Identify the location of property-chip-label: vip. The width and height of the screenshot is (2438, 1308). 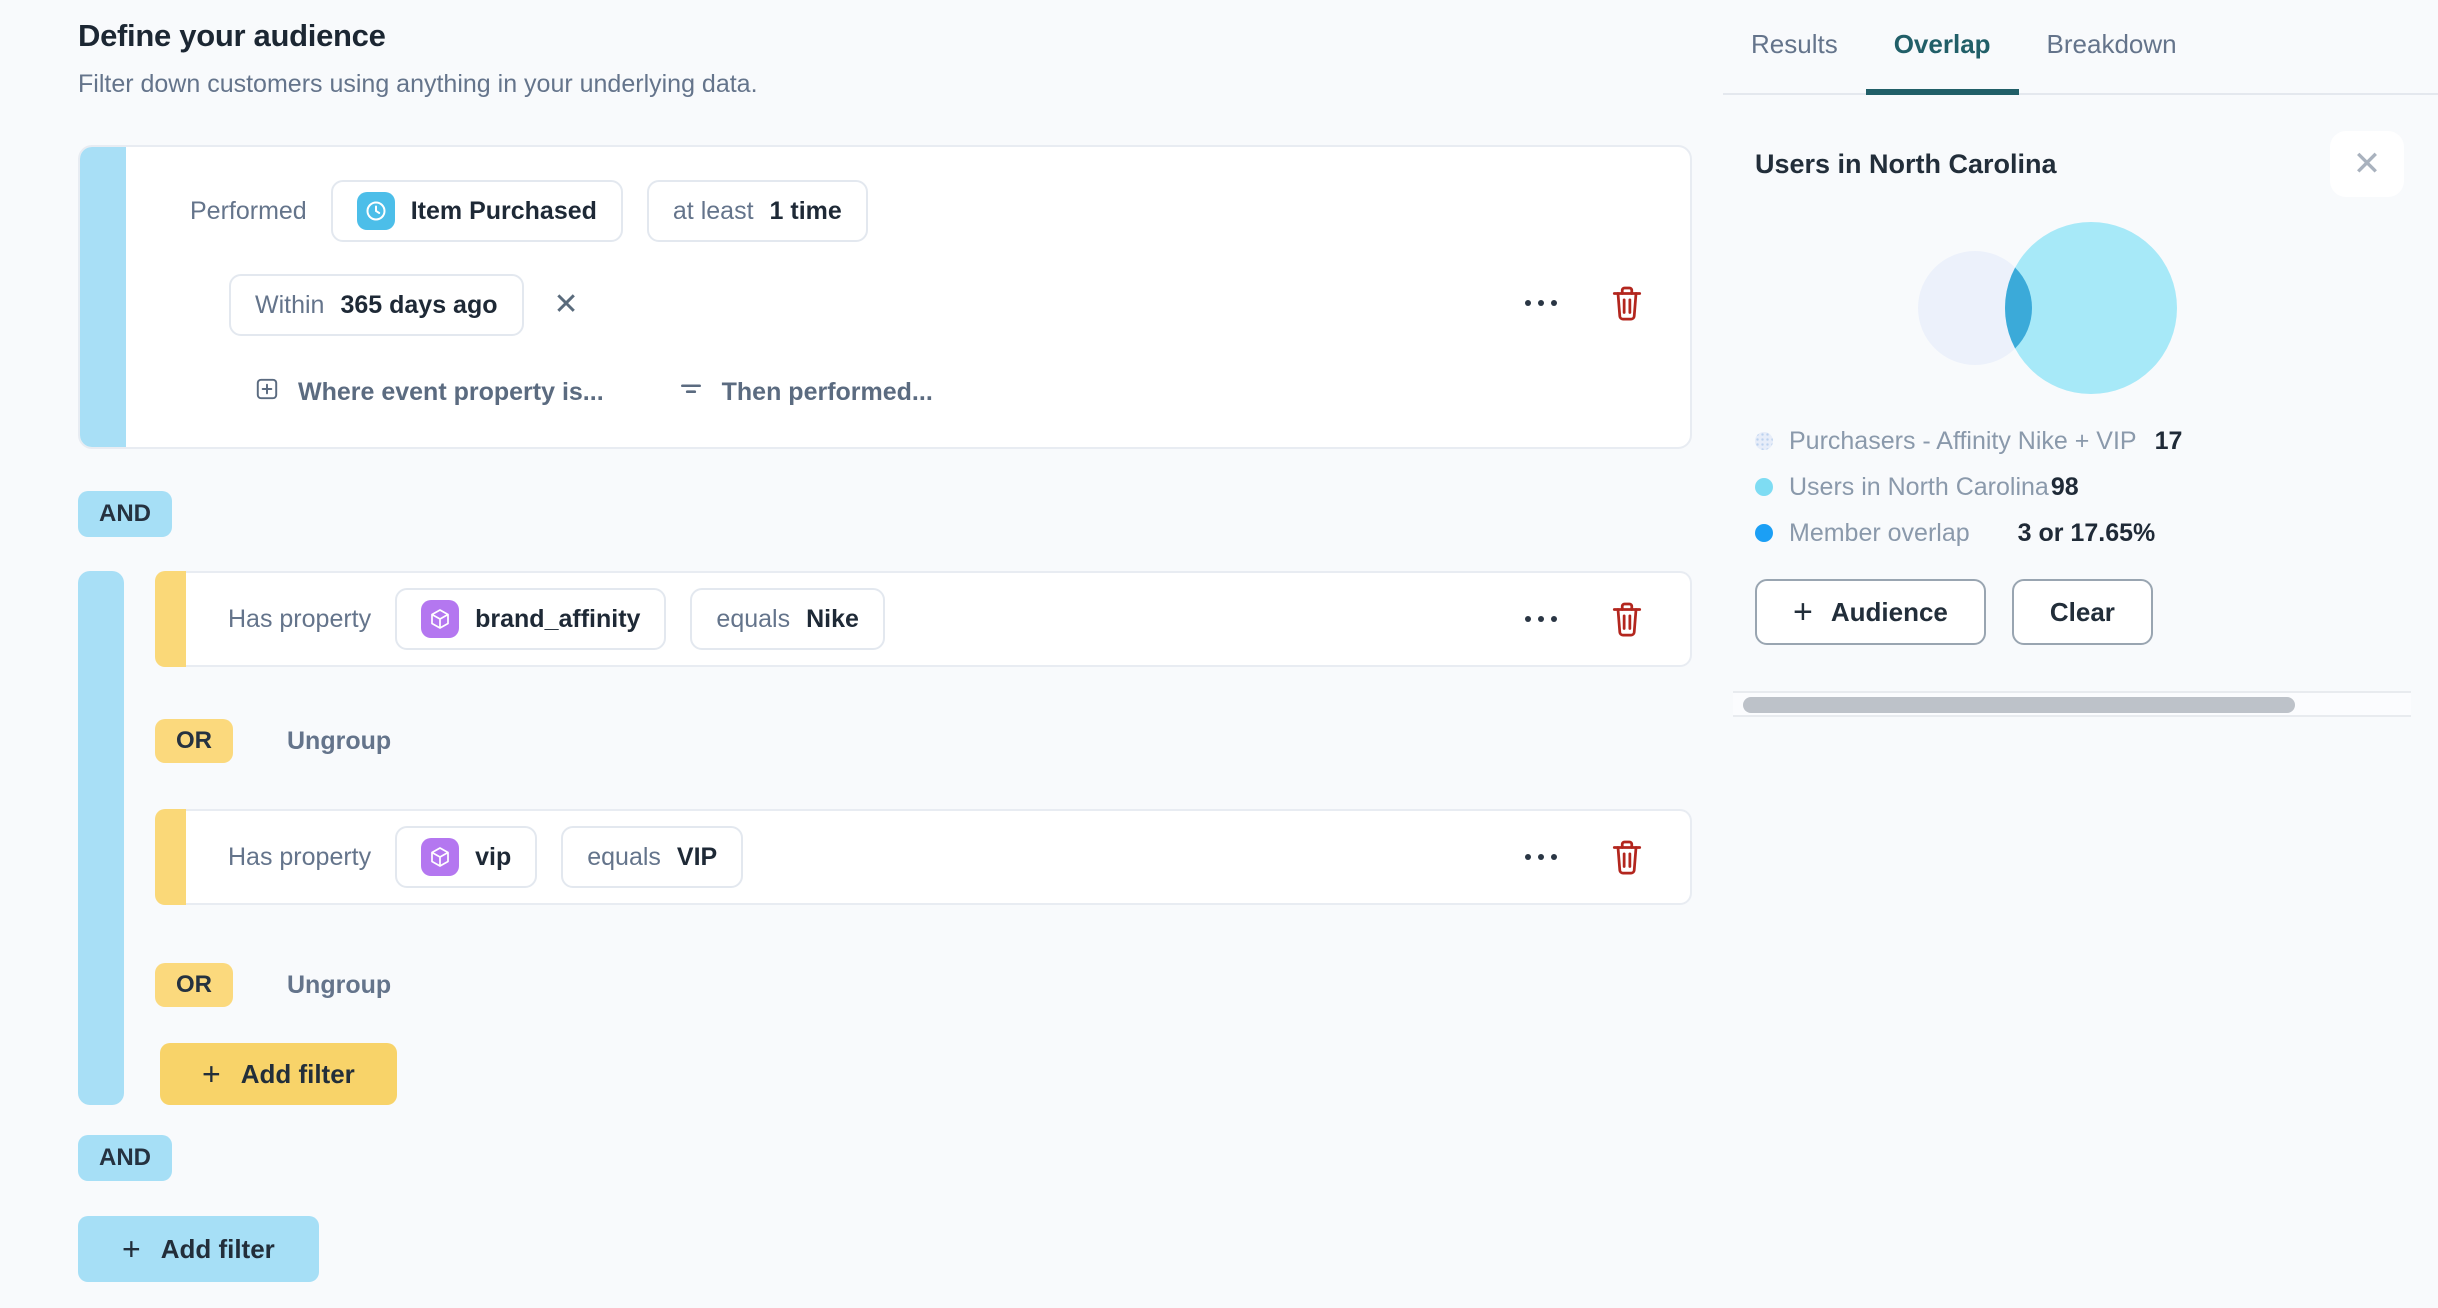
(493, 856).